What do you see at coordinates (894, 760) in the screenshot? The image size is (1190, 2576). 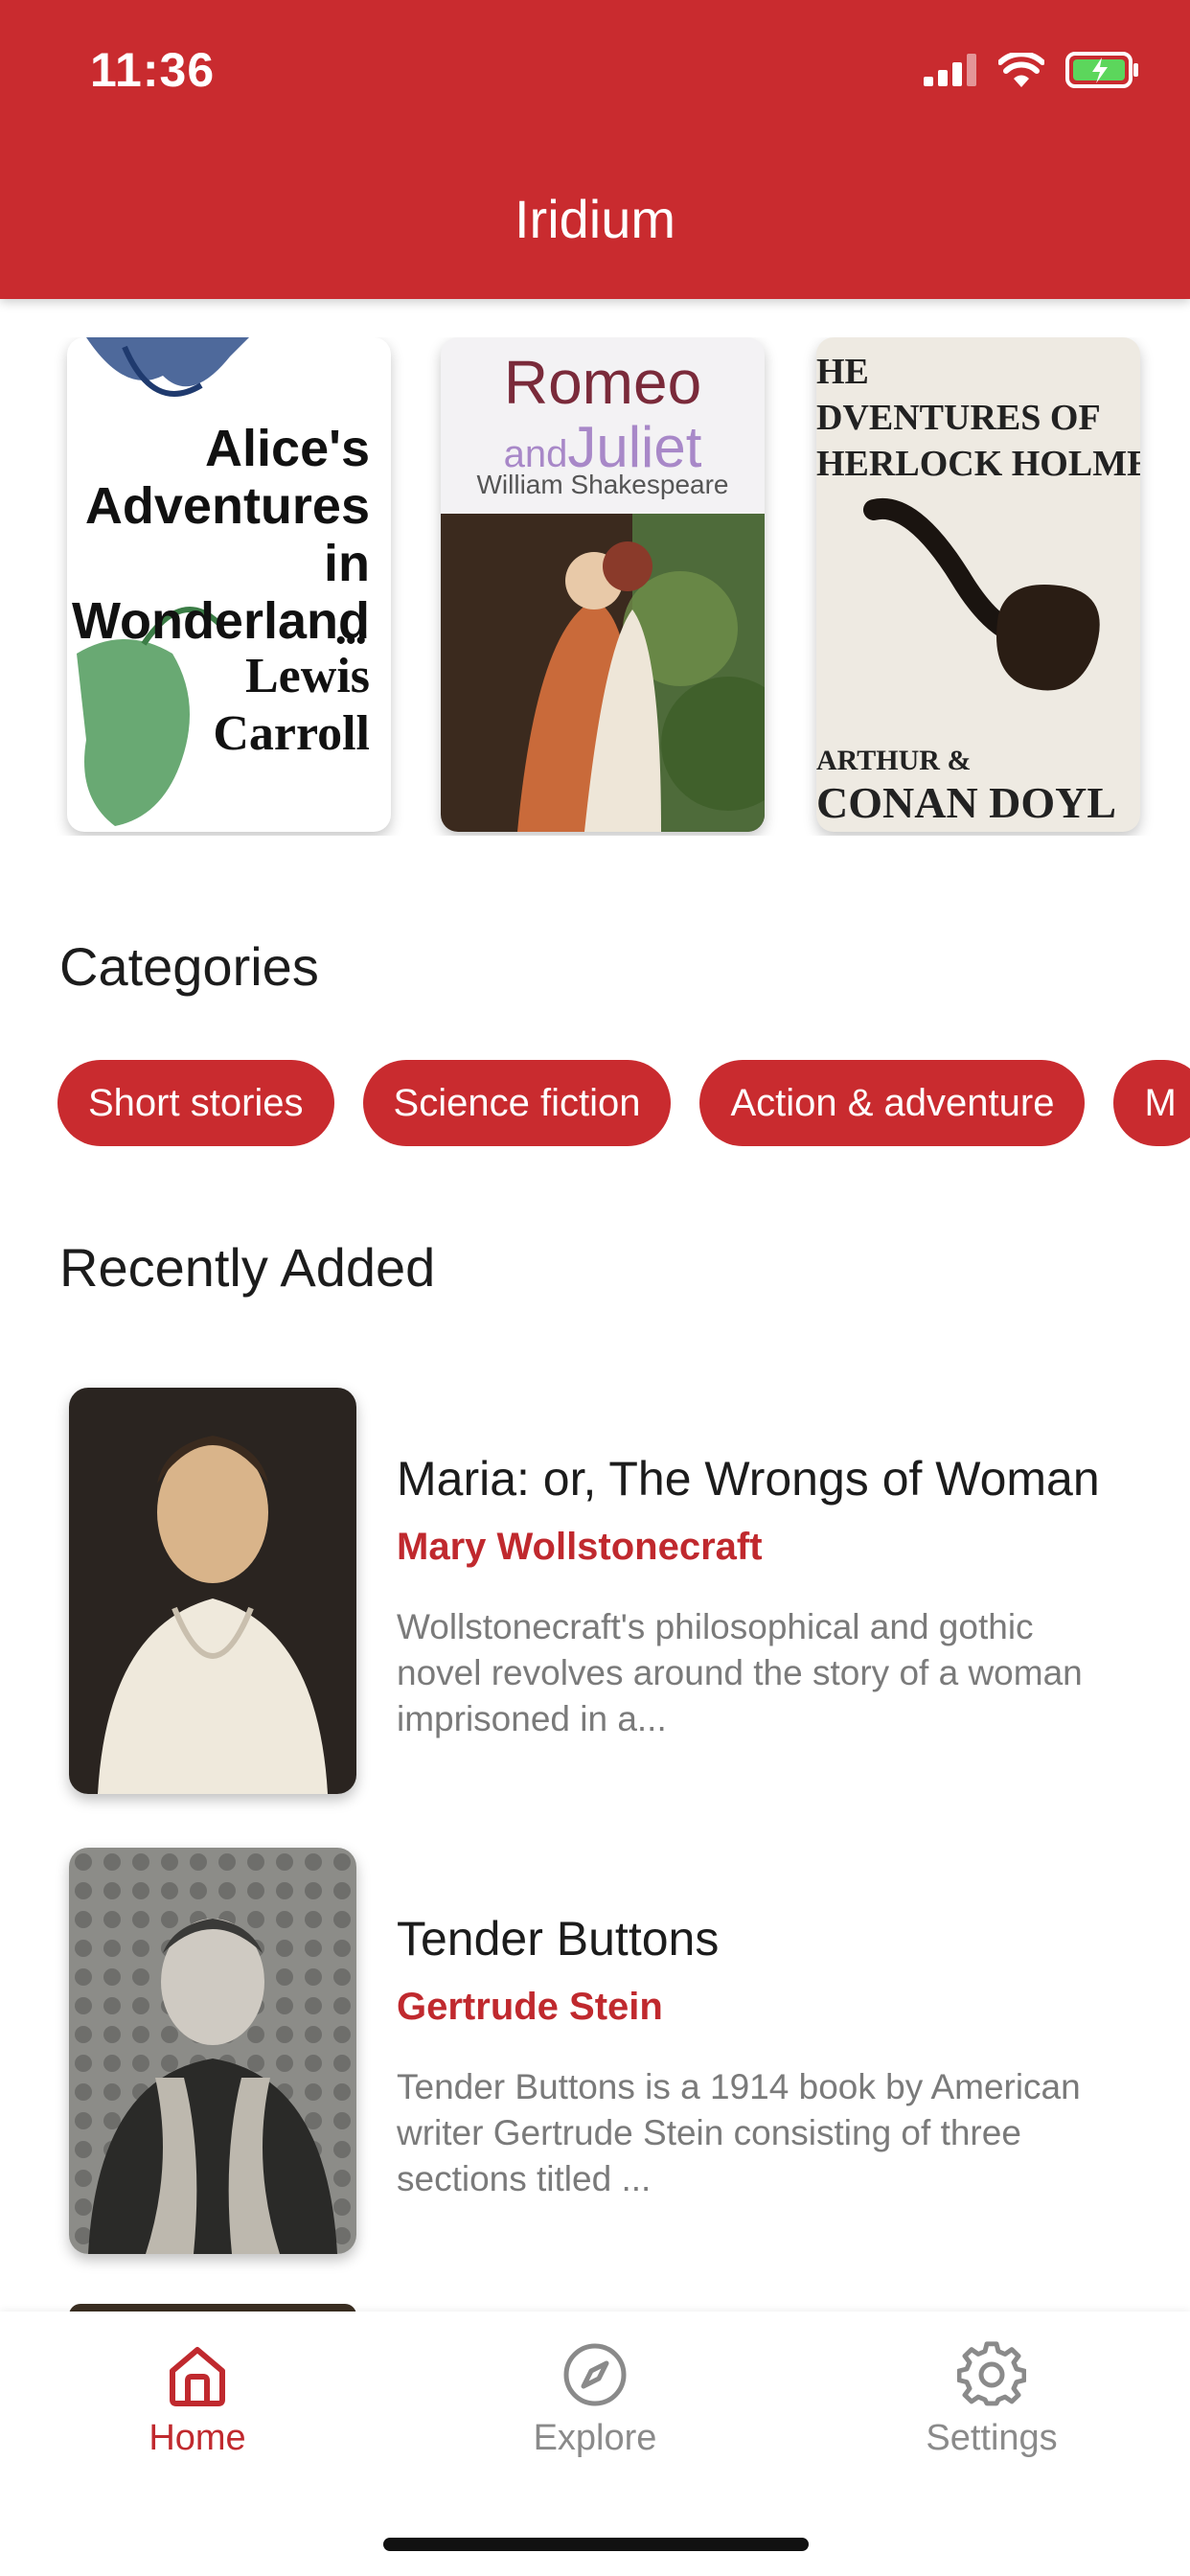 I see `sherlock-author-line: ARTHUR &` at bounding box center [894, 760].